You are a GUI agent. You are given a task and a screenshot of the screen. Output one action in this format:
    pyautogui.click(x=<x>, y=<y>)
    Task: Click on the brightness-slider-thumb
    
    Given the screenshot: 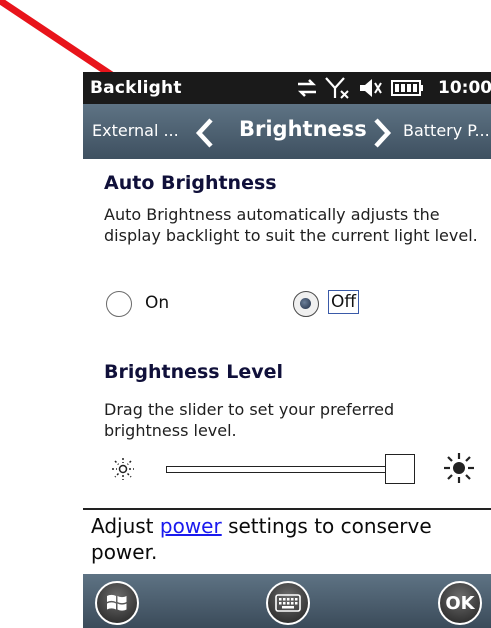 What is the action you would take?
    pyautogui.click(x=400, y=469)
    